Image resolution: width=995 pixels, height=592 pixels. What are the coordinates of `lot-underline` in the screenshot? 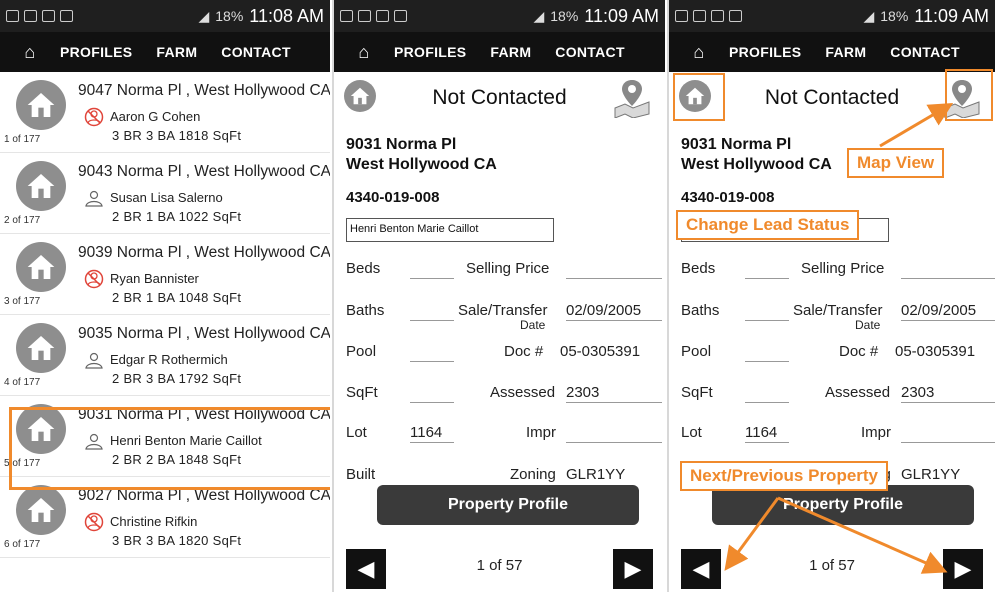 It's located at (432, 442).